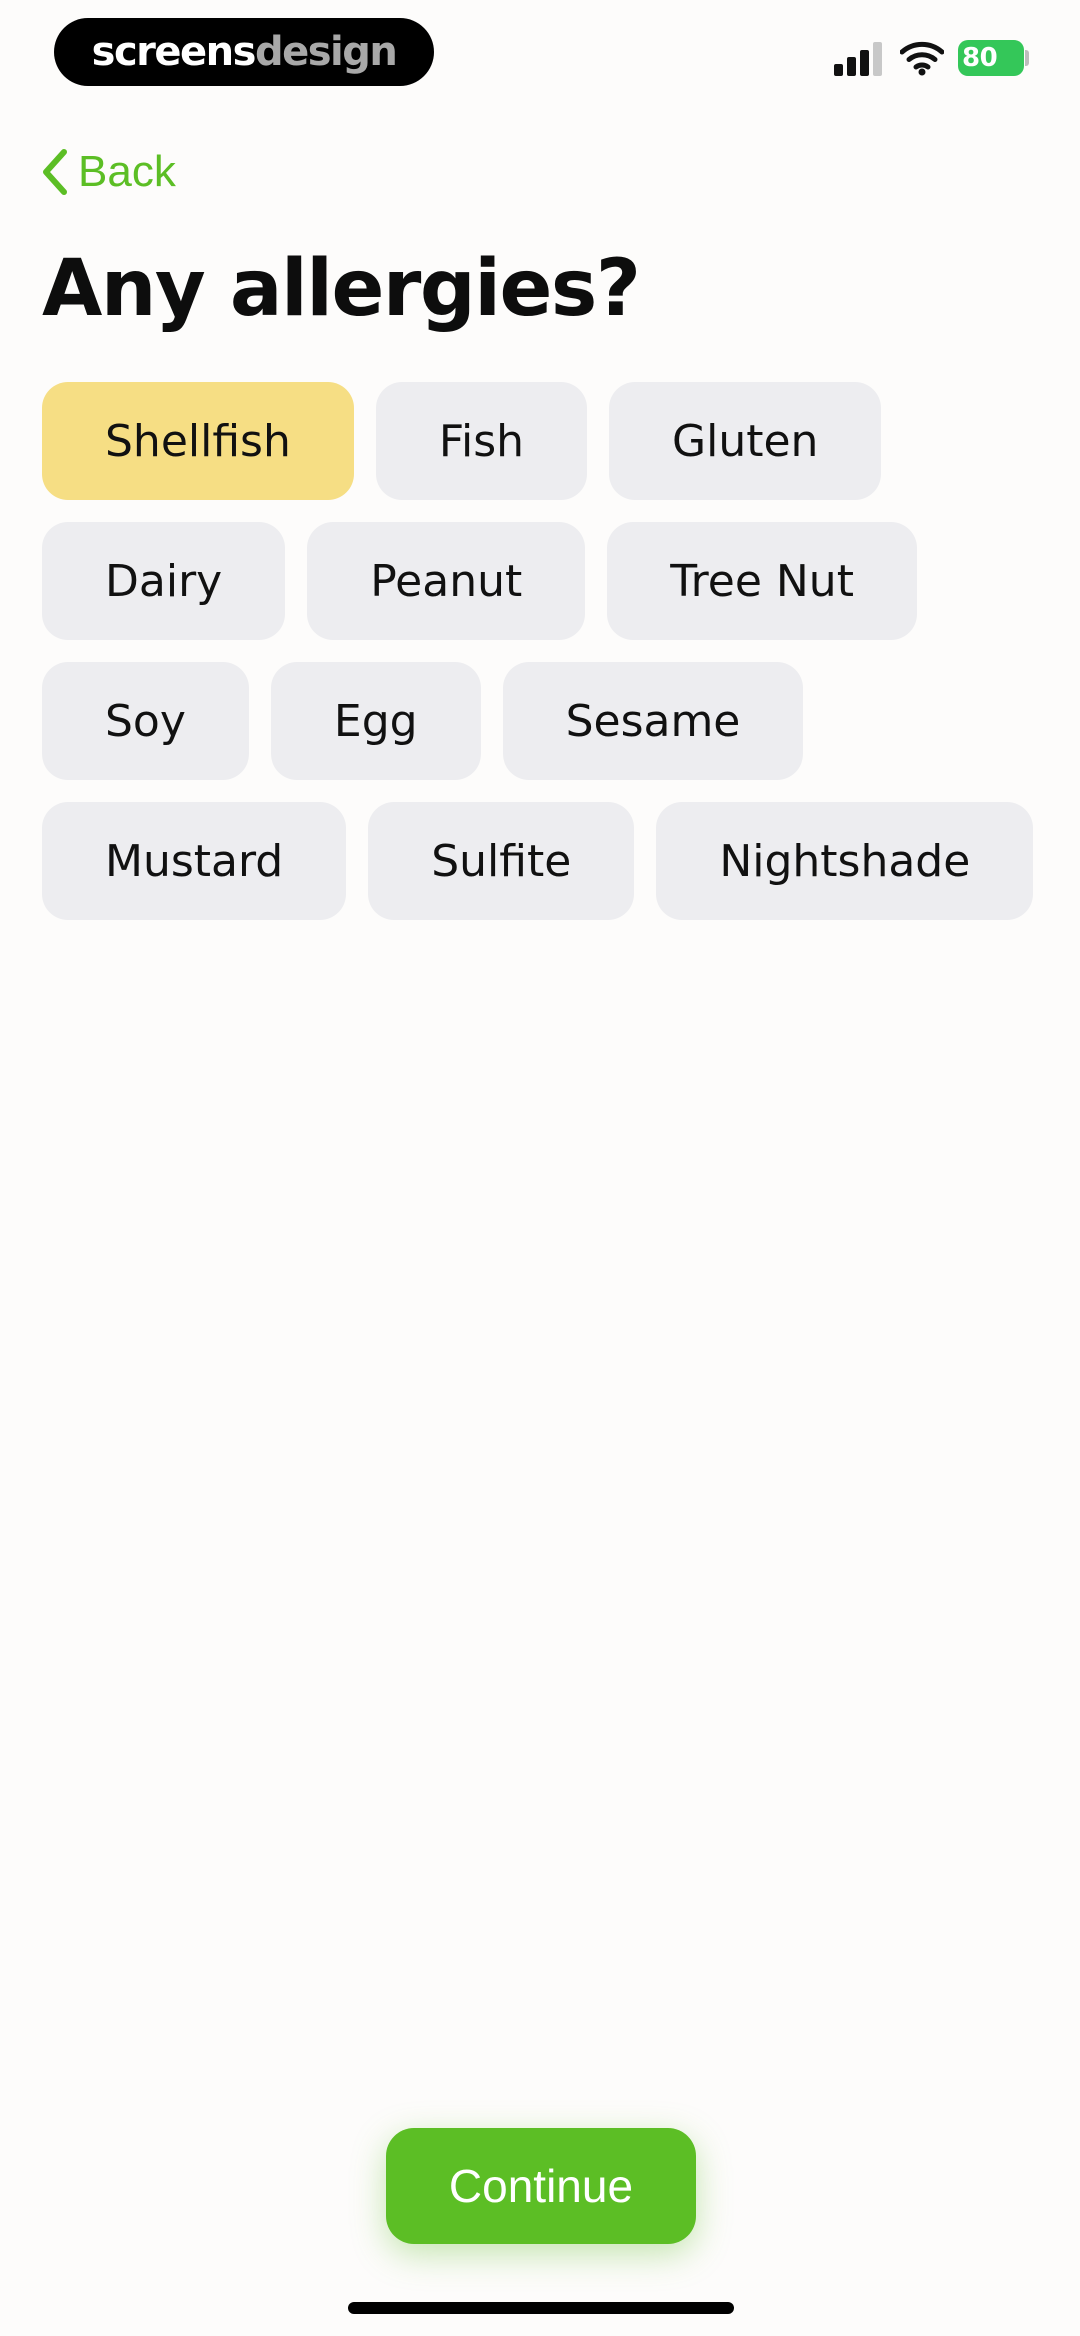  I want to click on allergy-chip-fish: Fish, so click(481, 441).